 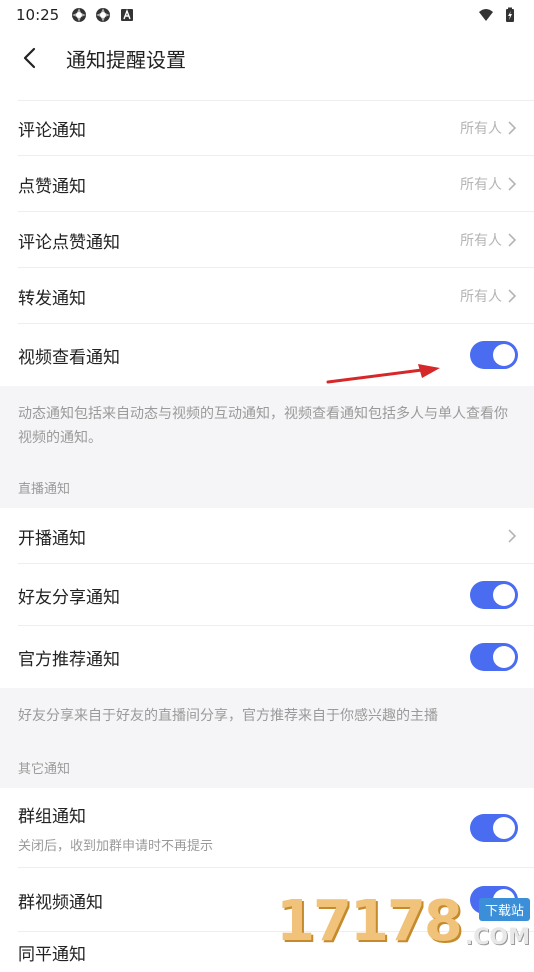 I want to click on row-label: 点赞通知, so click(x=52, y=186).